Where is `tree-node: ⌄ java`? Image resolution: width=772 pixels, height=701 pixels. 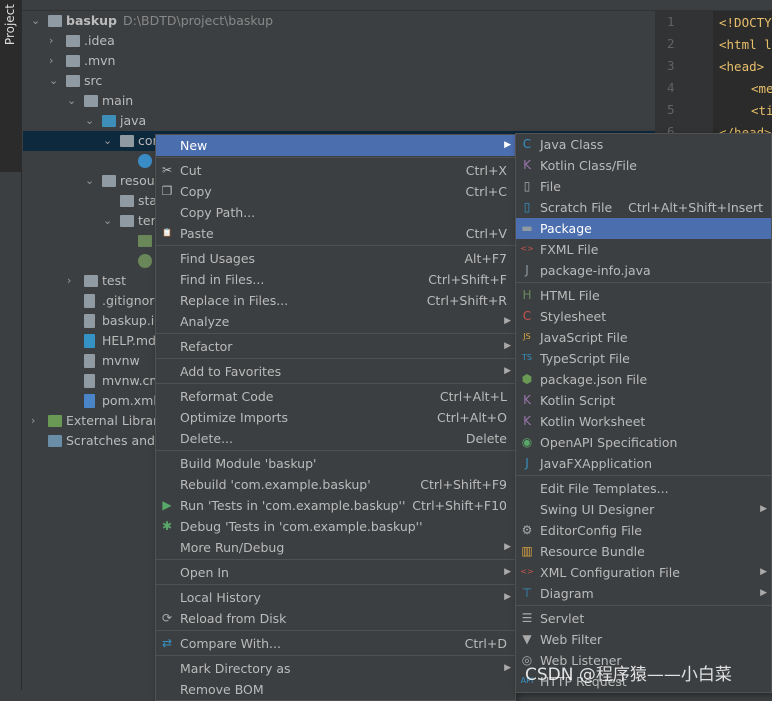
tree-node: ⌄ java is located at coordinates (339, 121).